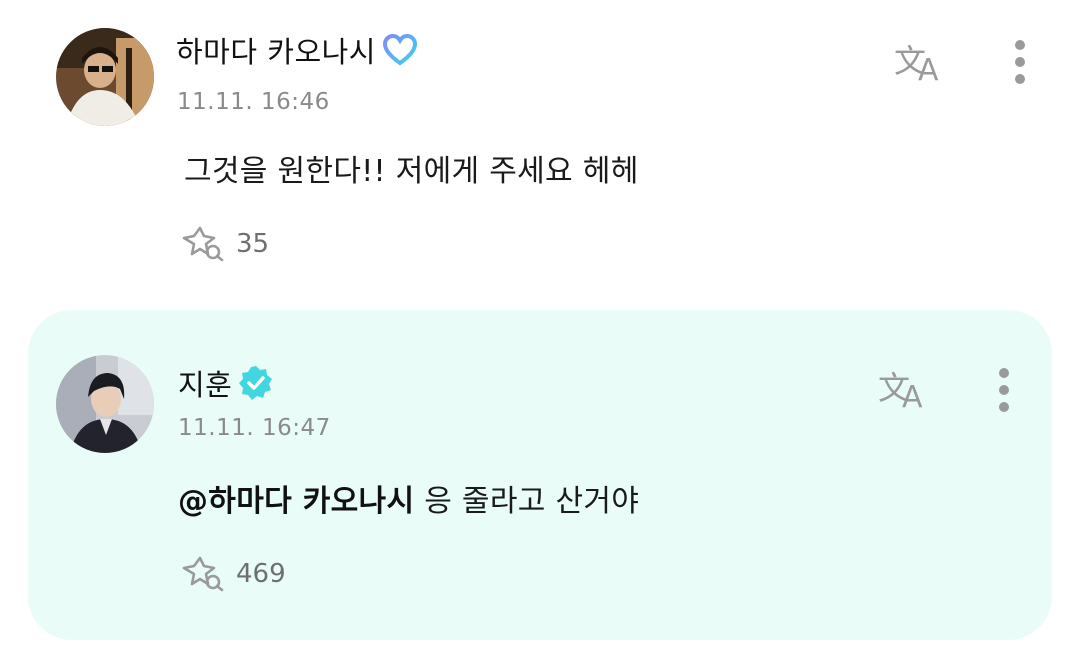 Image resolution: width=1080 pixels, height=664 pixels. What do you see at coordinates (253, 244) in the screenshot?
I see `like-count: 35` at bounding box center [253, 244].